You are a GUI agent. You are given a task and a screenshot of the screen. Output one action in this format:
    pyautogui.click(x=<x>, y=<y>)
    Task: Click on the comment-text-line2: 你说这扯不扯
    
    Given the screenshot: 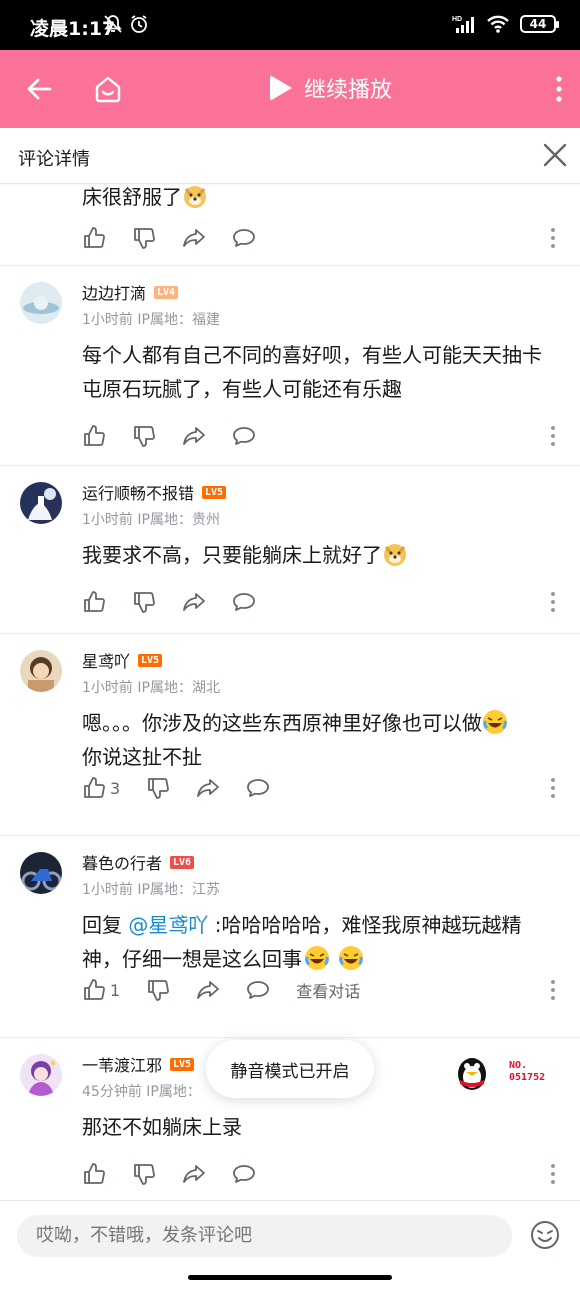 What is the action you would take?
    pyautogui.click(x=142, y=757)
    